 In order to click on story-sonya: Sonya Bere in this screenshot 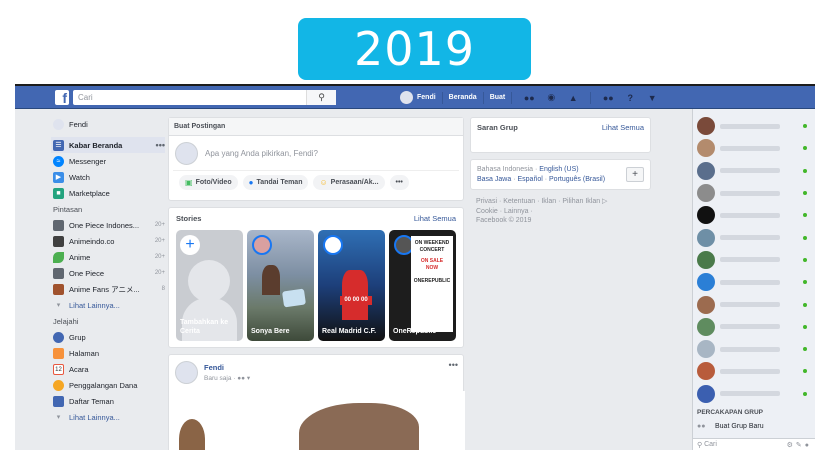, I will do `click(280, 285)`.